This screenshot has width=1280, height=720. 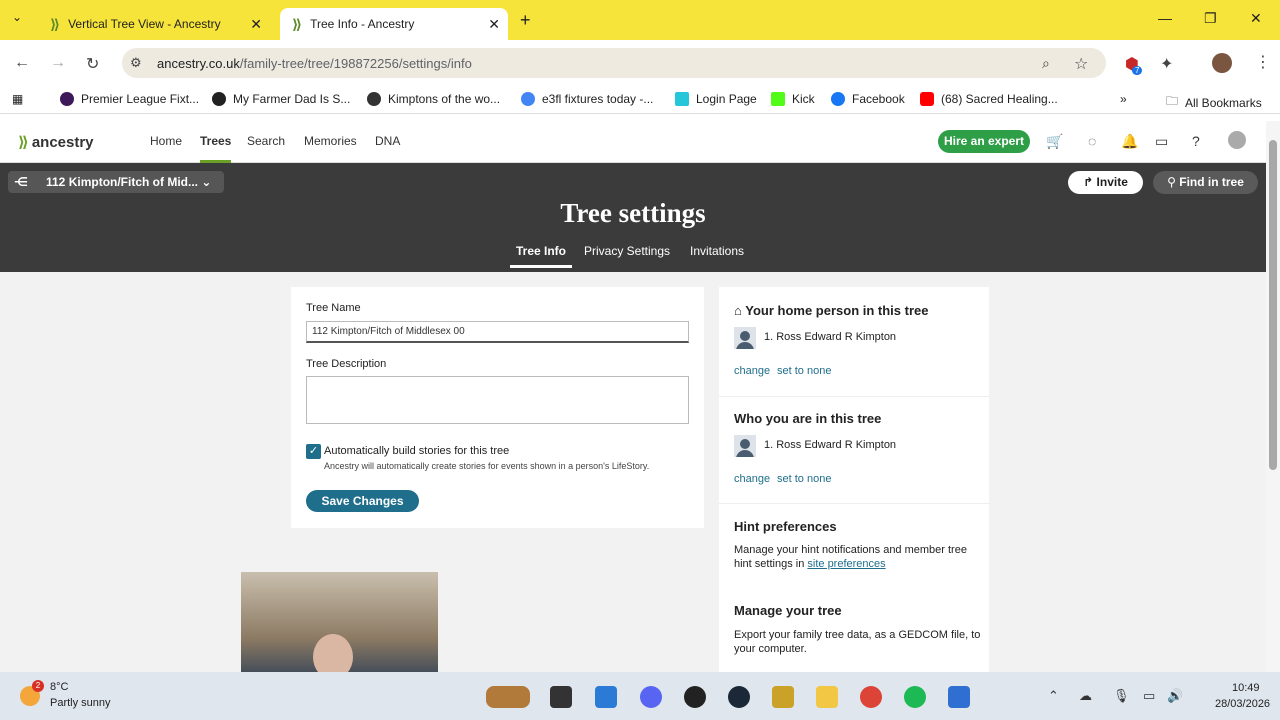 I want to click on hint-preferences-heading: Hint preferences, so click(x=785, y=526).